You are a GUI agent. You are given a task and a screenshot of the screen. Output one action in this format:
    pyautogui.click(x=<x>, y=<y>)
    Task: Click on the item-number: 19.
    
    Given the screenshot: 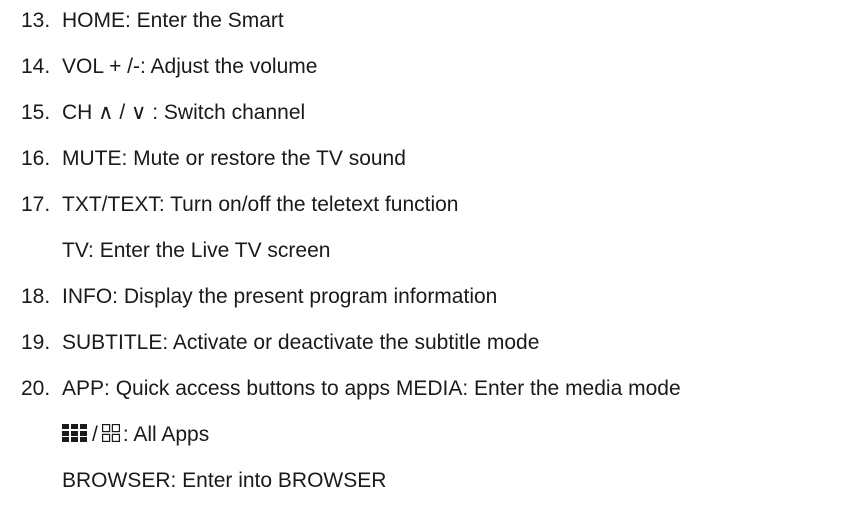 What is the action you would take?
    pyautogui.click(x=36, y=342)
    